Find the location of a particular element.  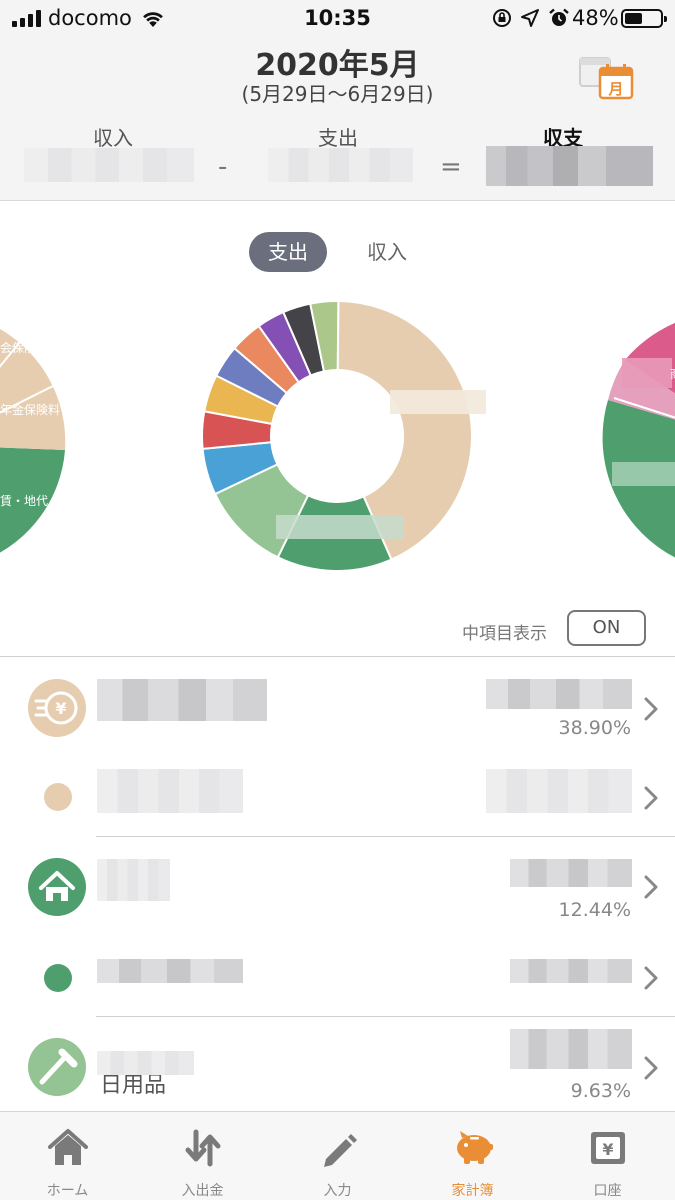

prev-pie-label-3: 賃・地代 is located at coordinates (24, 500).